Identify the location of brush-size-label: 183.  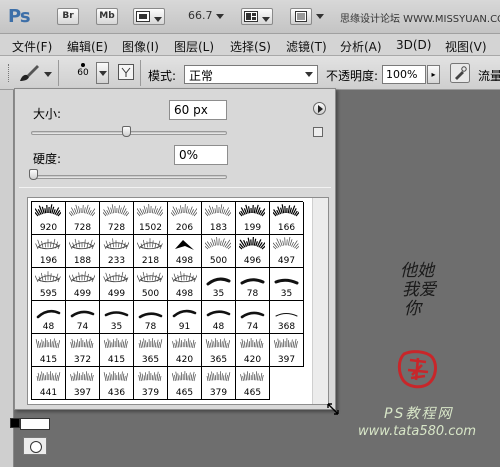
(218, 228).